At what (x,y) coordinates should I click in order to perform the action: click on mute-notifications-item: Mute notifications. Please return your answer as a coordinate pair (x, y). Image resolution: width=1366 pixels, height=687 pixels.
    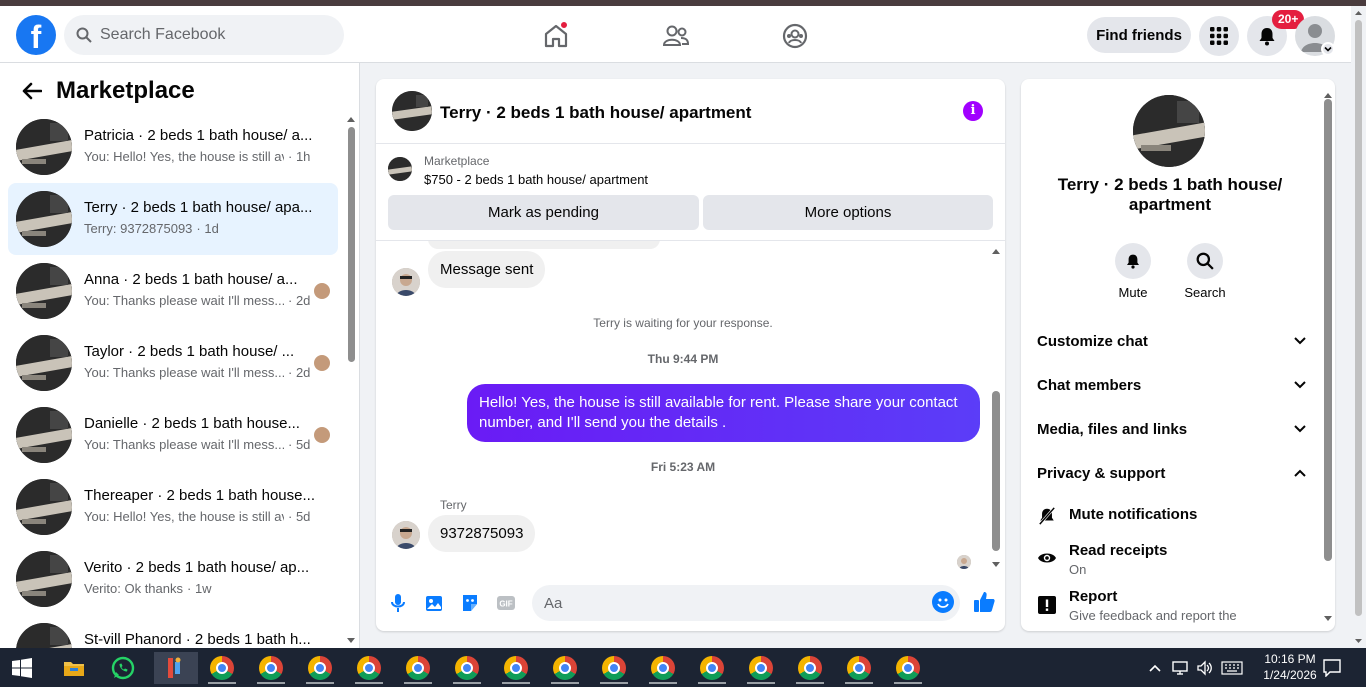
    Looking at the image, I should click on (1172, 518).